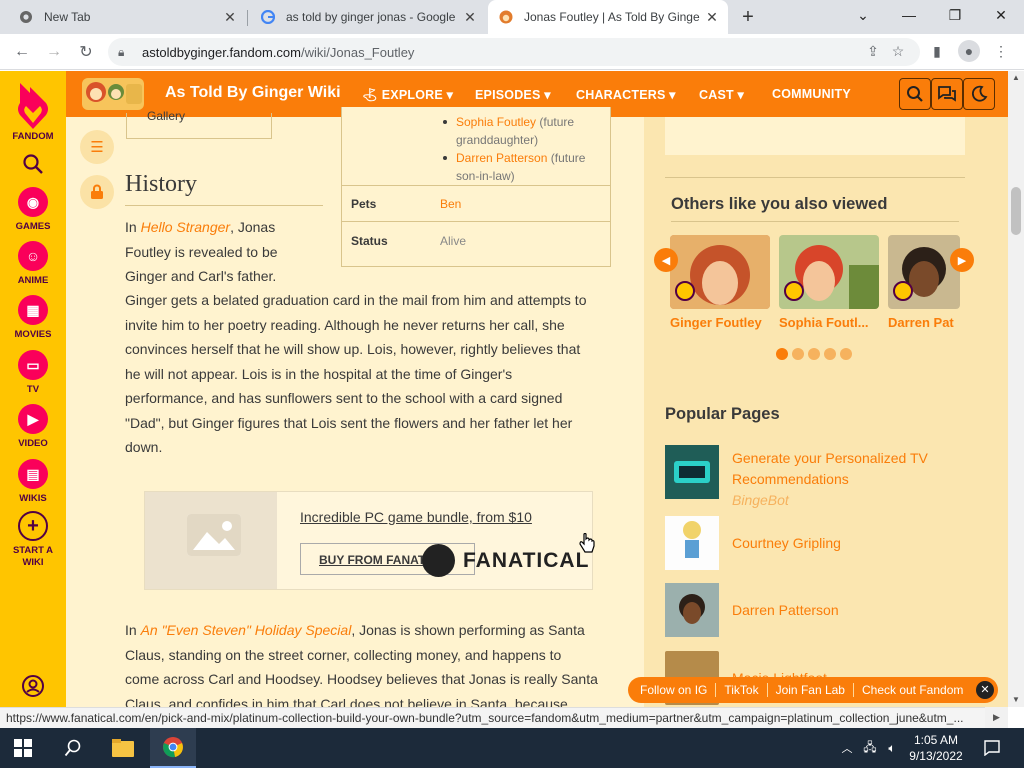  Describe the element at coordinates (608, 17) in the screenshot. I see `tab-jonas-foutley: Jonas Foutley | As Told By Ginger ✕` at that location.